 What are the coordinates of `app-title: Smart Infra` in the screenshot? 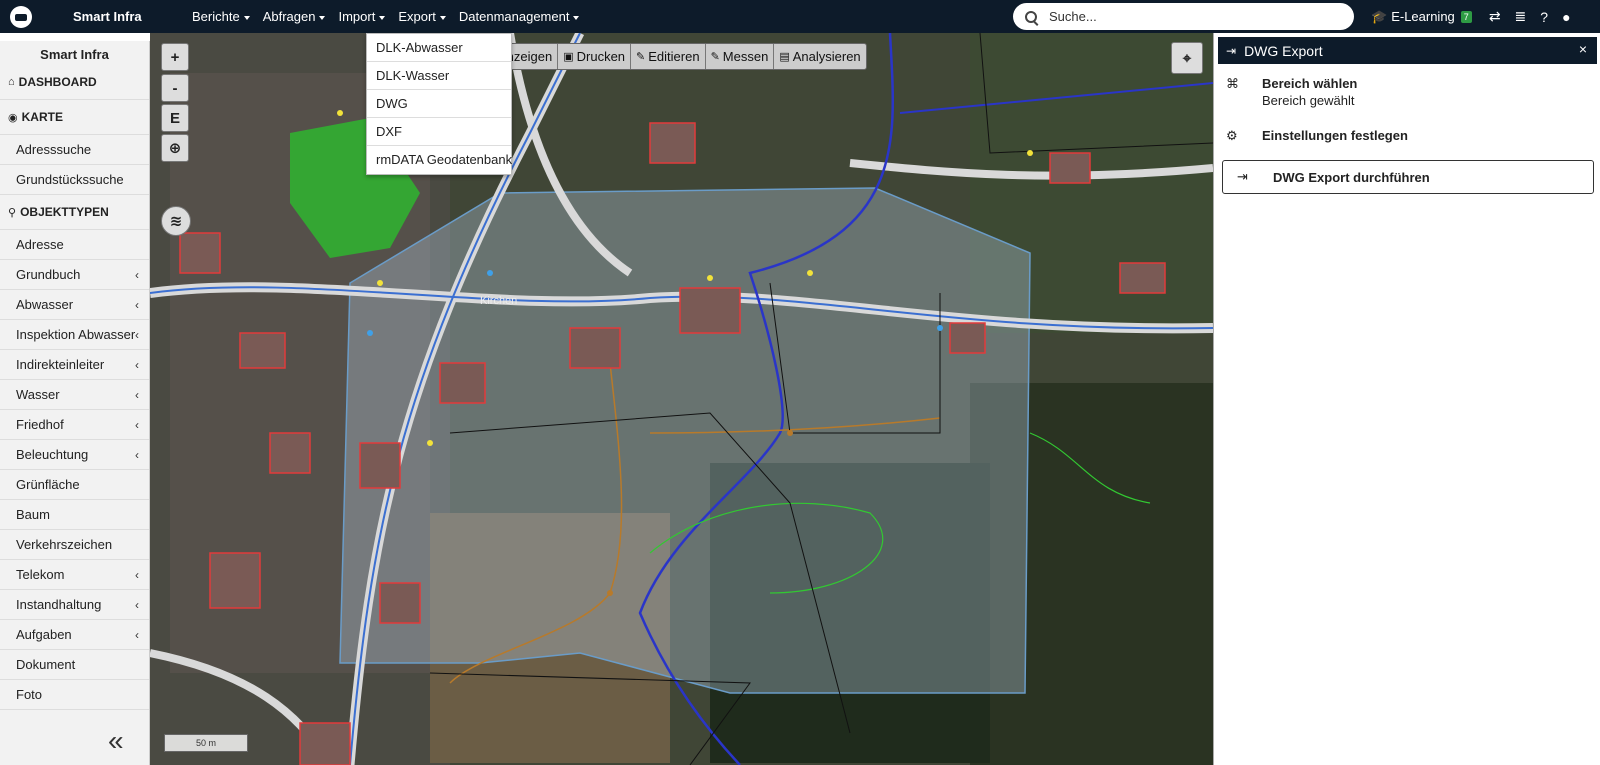 It's located at (127, 16).